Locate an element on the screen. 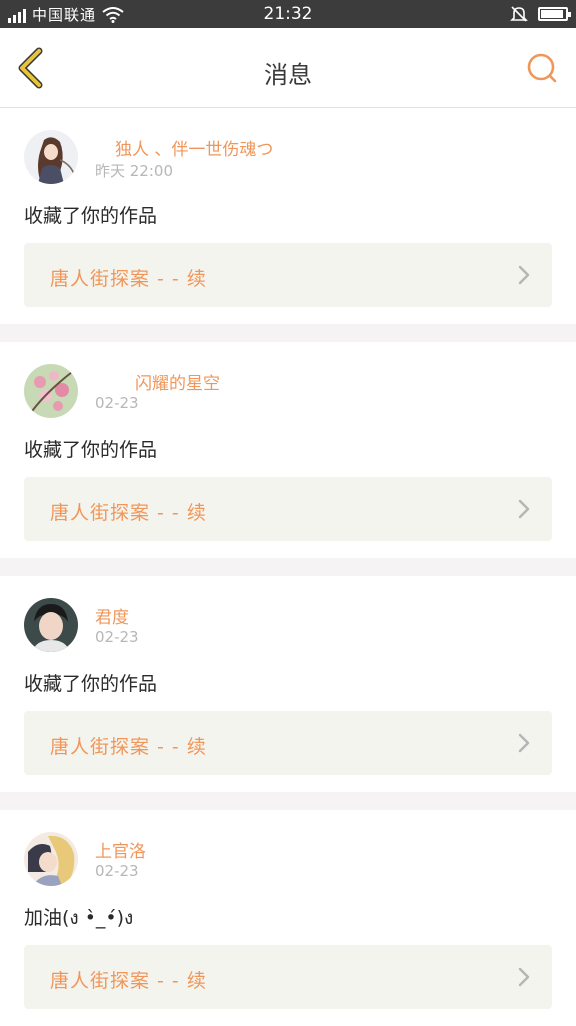 The width and height of the screenshot is (576, 1026). page-title: 消息 is located at coordinates (288, 75).